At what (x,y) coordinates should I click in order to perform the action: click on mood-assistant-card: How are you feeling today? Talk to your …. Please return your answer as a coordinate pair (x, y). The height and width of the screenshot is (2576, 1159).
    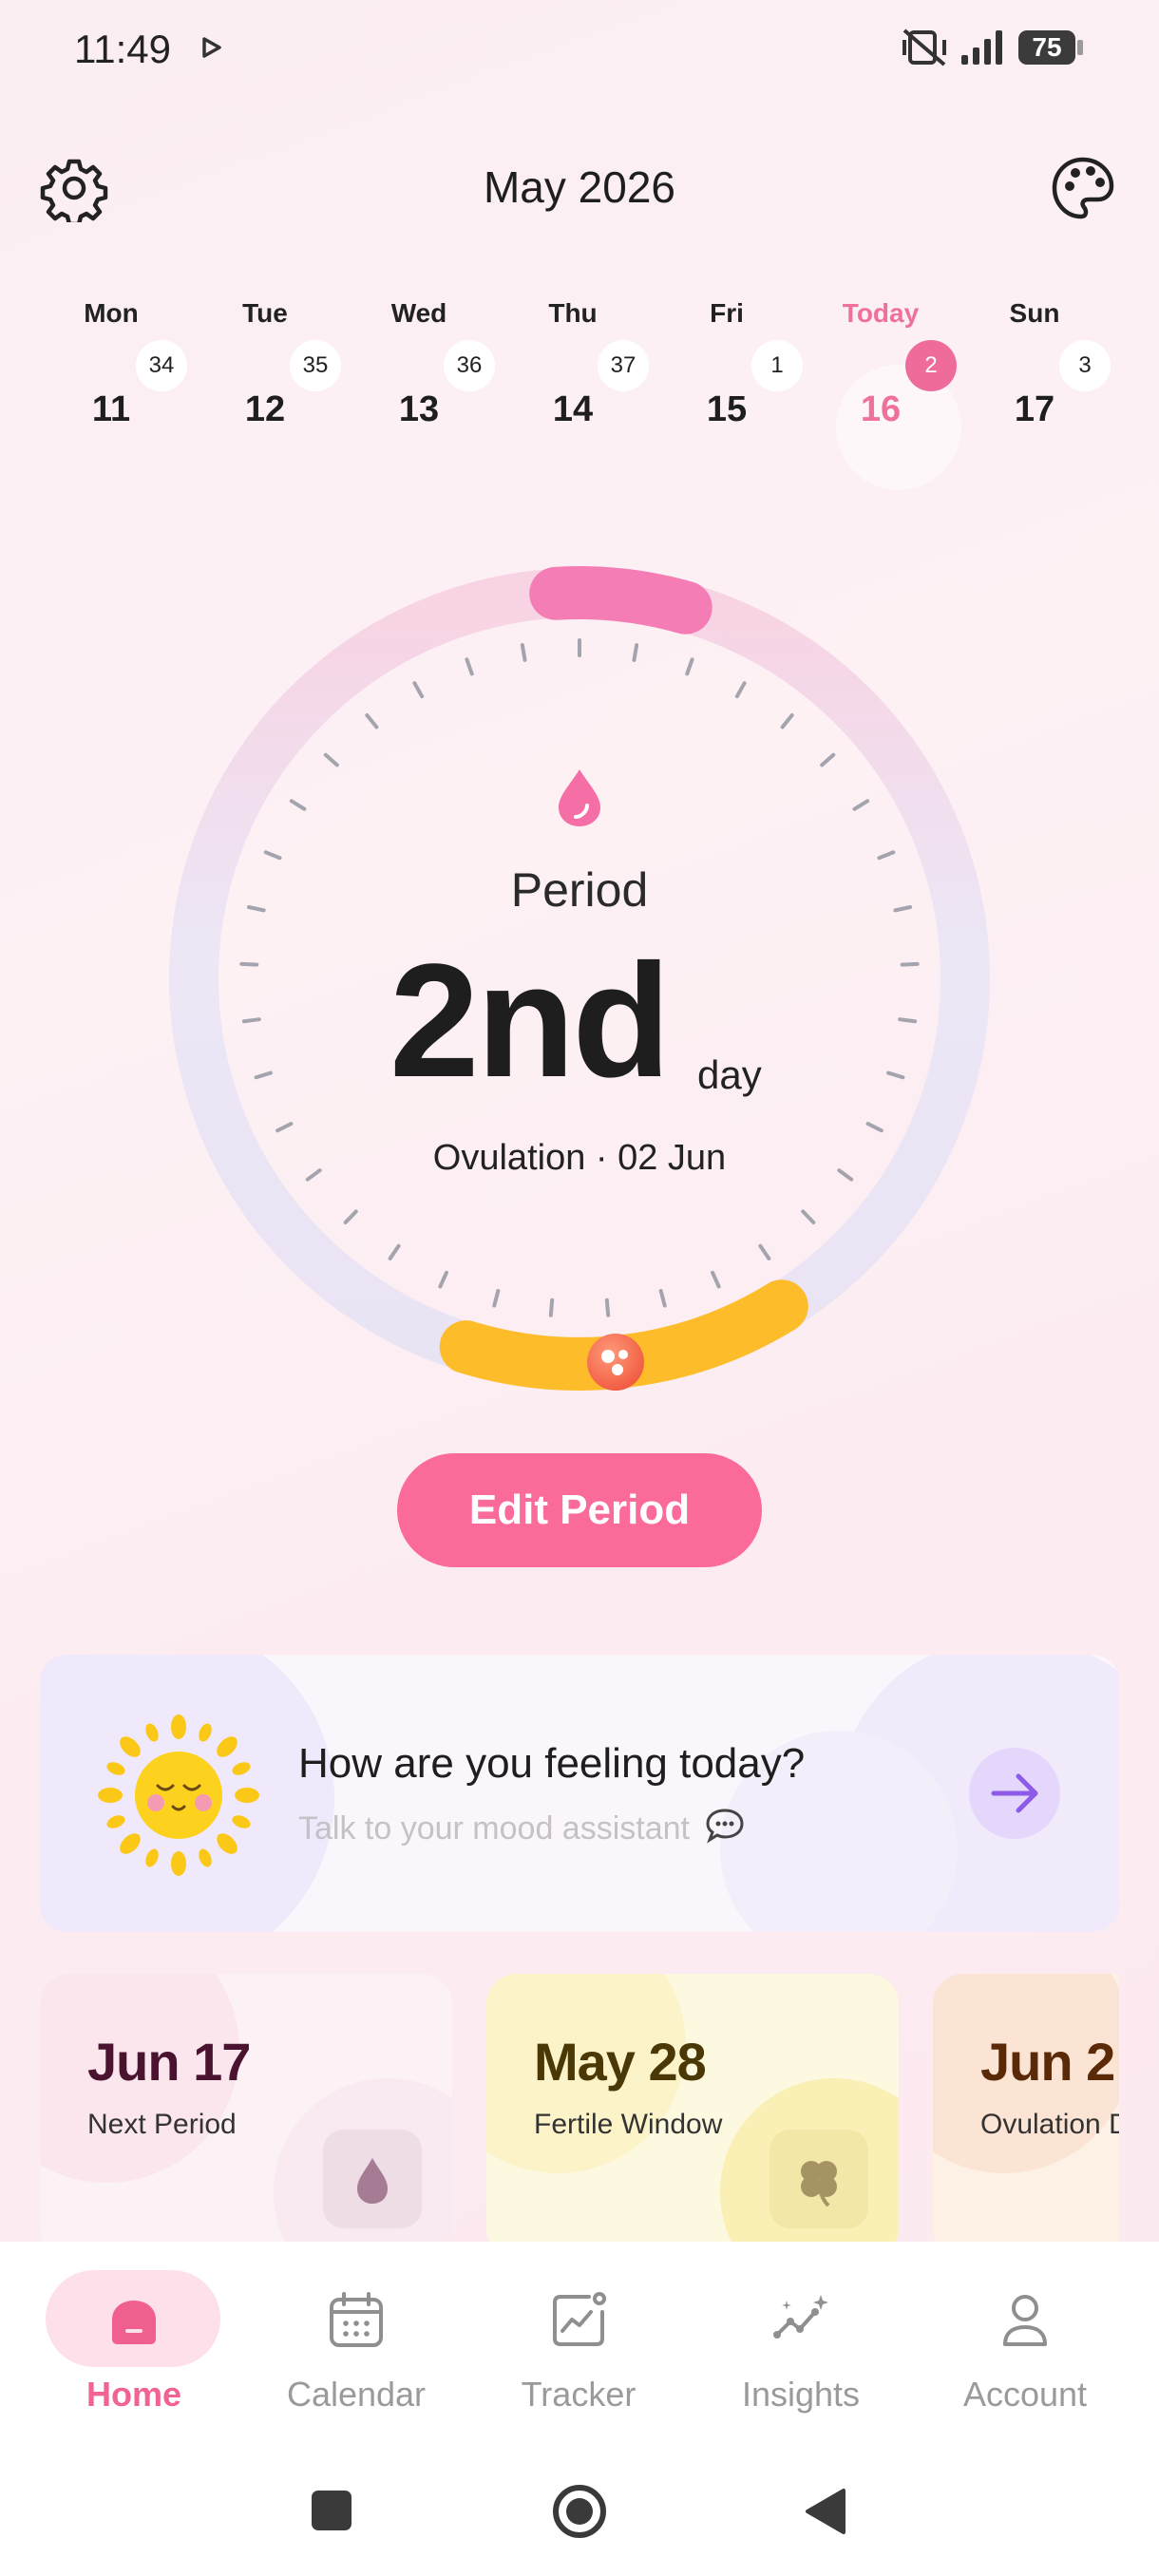
    Looking at the image, I should click on (579, 1793).